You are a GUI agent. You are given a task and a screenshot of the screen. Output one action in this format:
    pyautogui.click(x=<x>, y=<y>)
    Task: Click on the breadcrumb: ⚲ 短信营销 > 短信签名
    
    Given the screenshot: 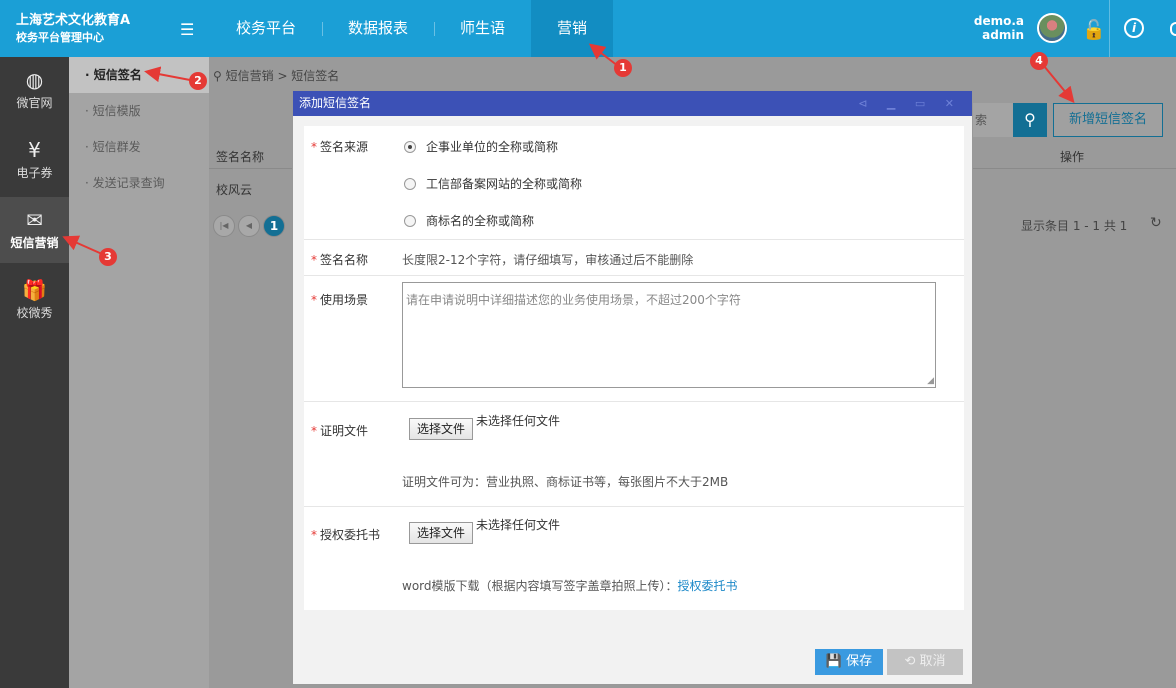 What is the action you would take?
    pyautogui.click(x=276, y=75)
    